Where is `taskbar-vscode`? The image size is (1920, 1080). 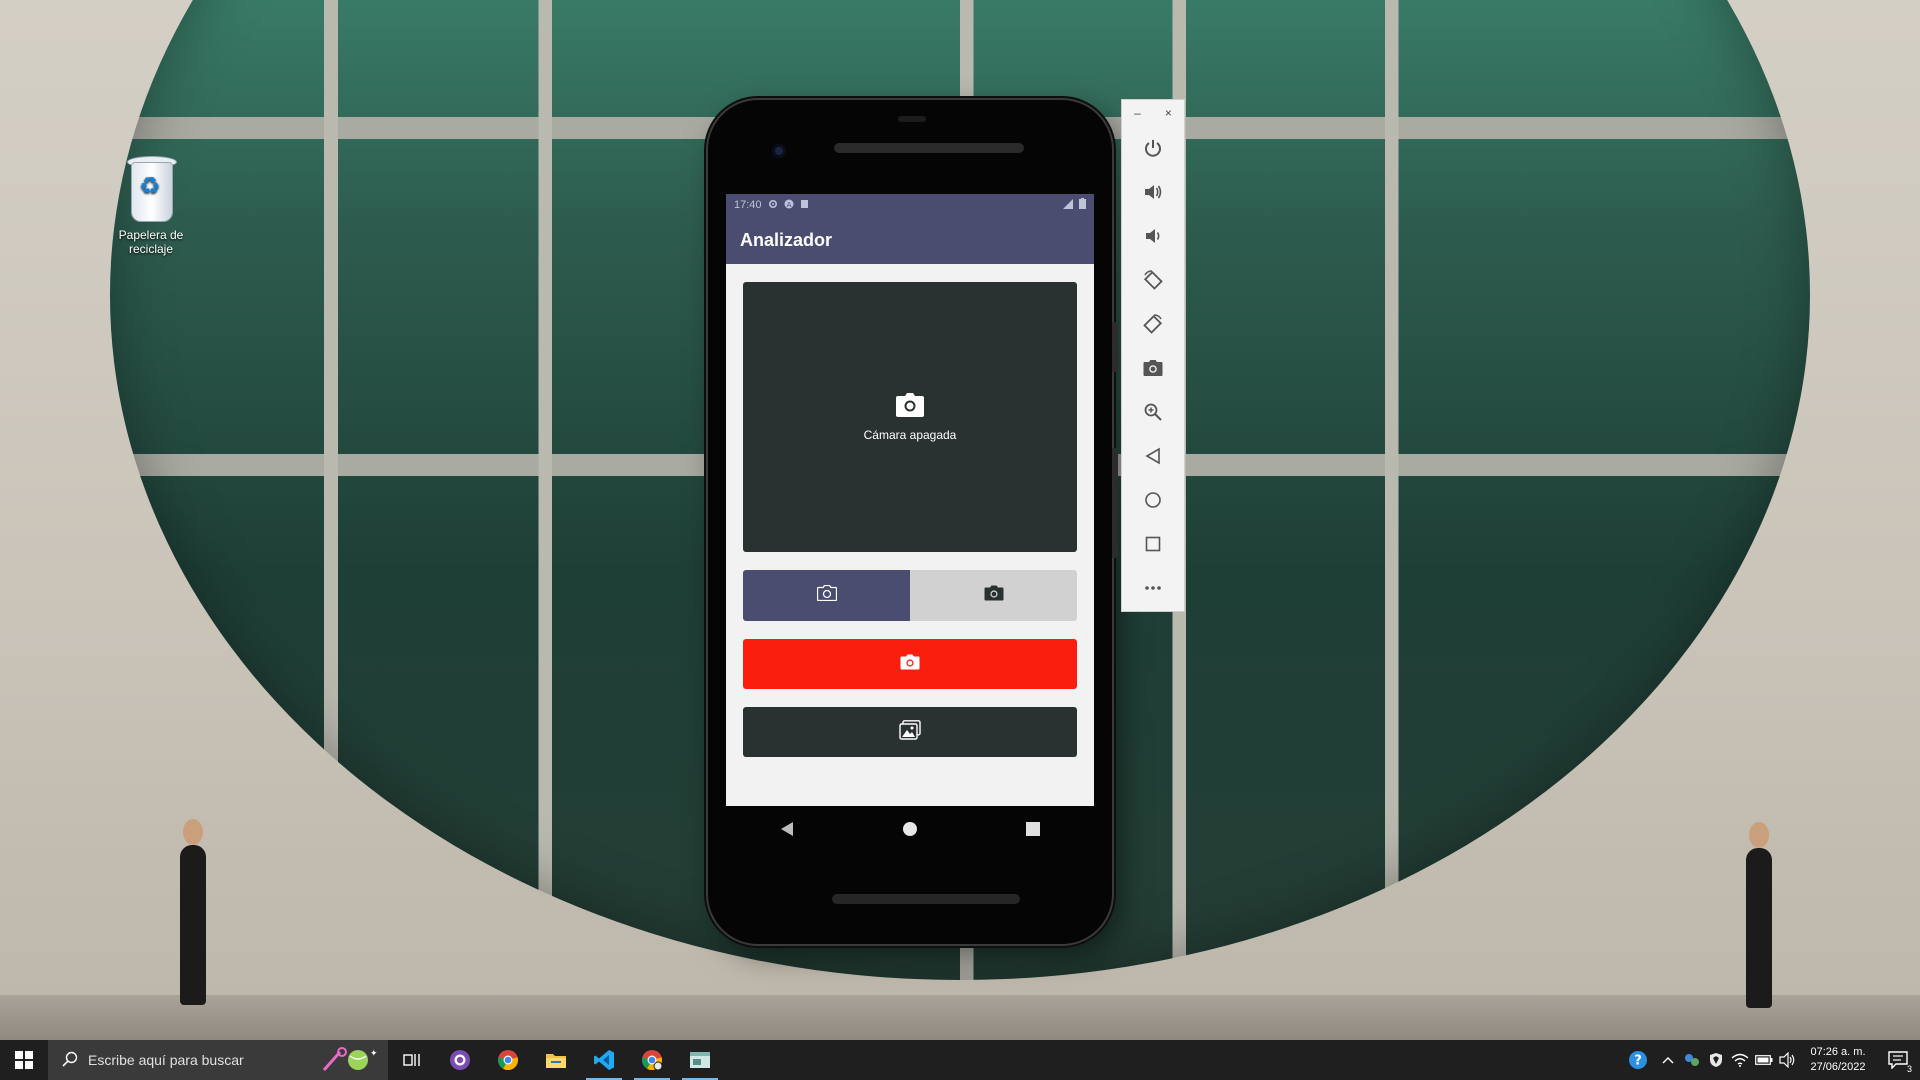
taskbar-vscode is located at coordinates (604, 1060).